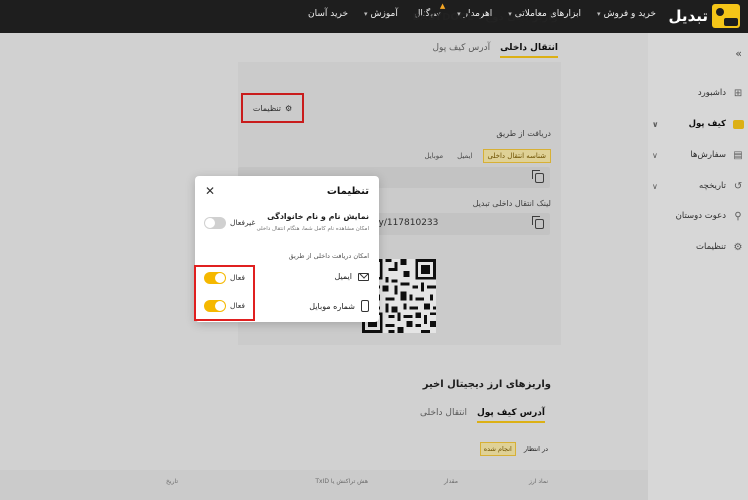 The image size is (748, 500). I want to click on nav-label: آموزش, so click(384, 14).